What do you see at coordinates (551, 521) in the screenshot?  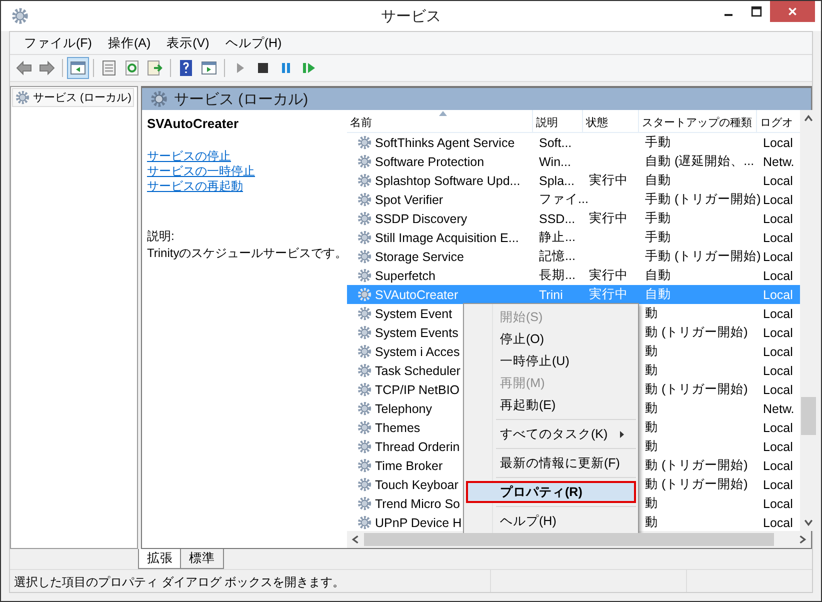 I see `context-menu-item: ヘルプ(H)` at bounding box center [551, 521].